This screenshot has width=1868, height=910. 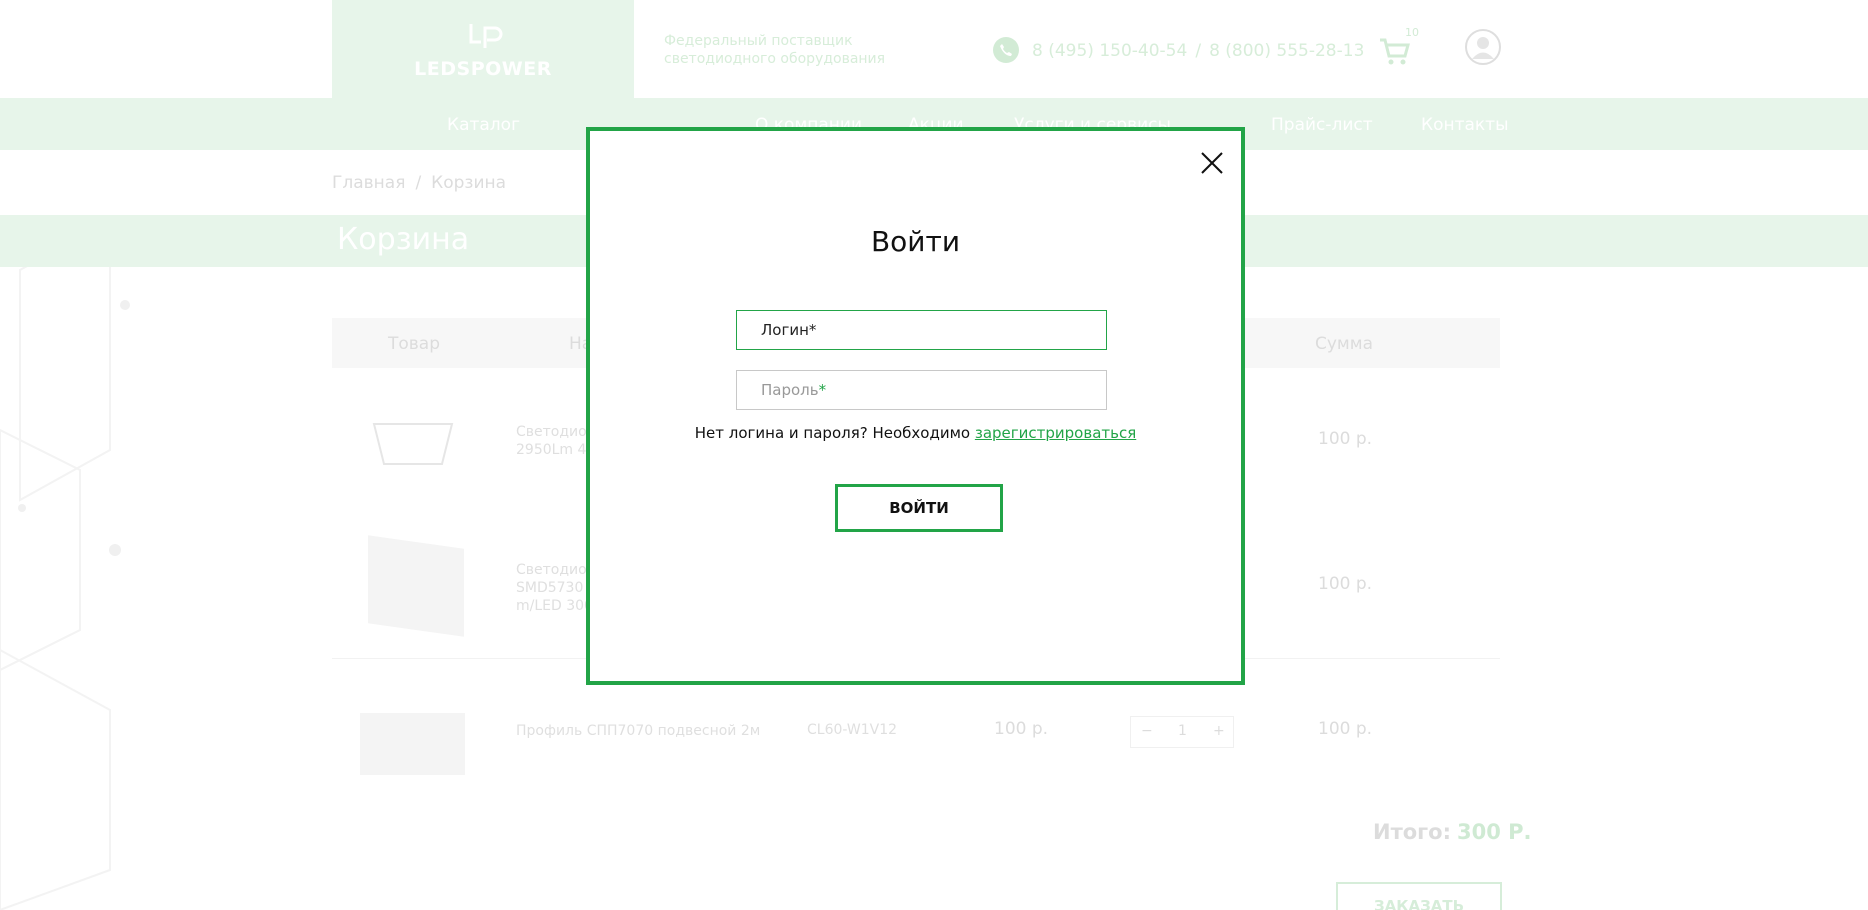 What do you see at coordinates (1395, 51) in the screenshot?
I see `cart-icon` at bounding box center [1395, 51].